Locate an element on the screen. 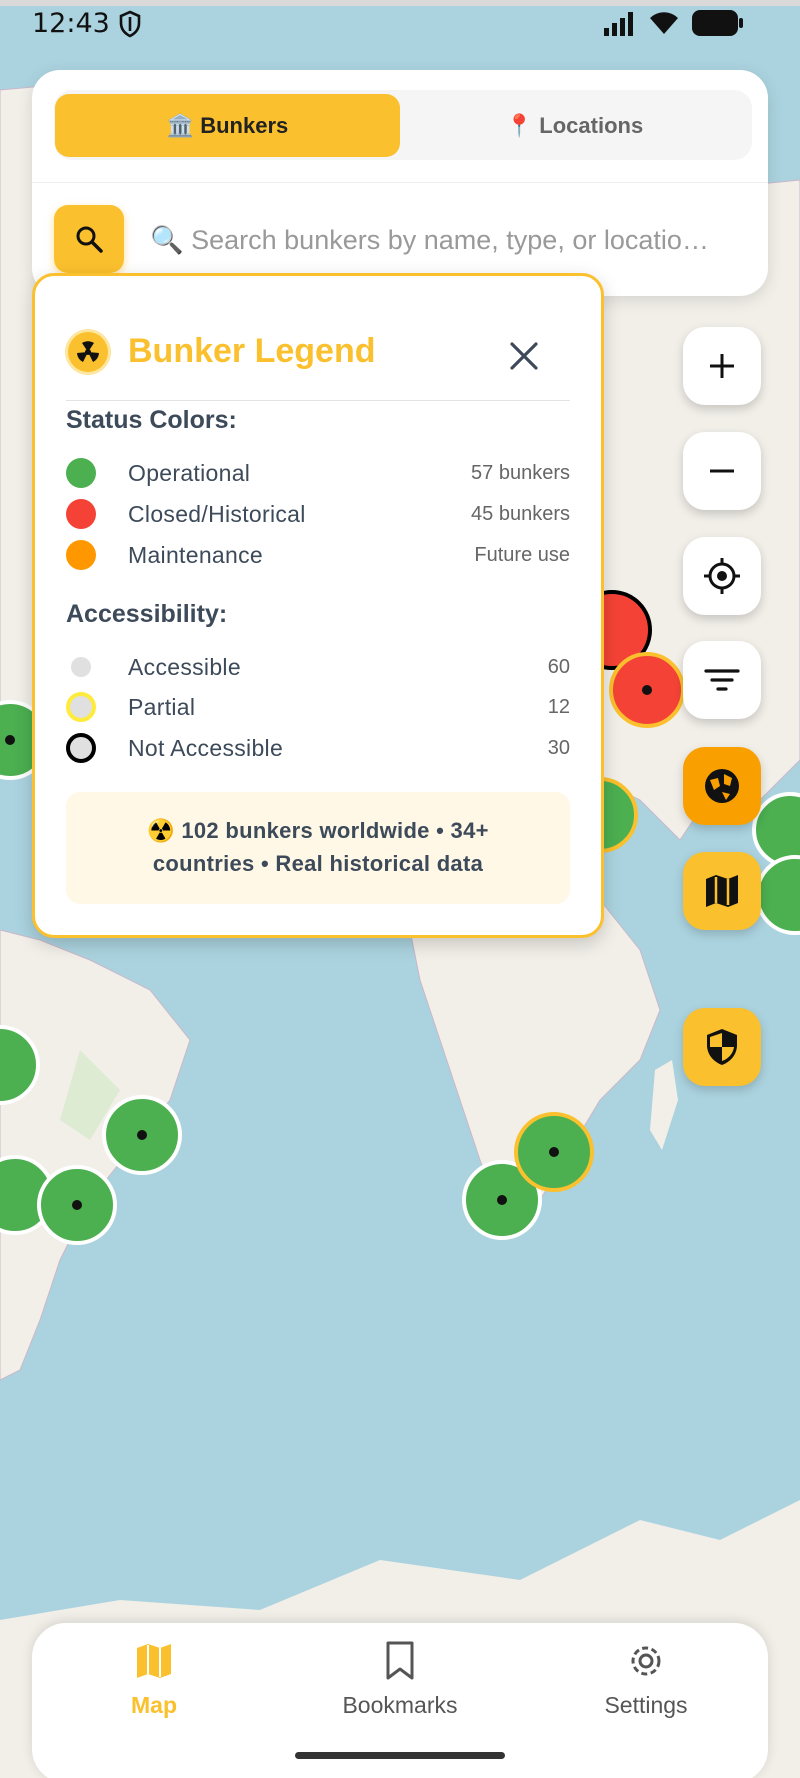 The height and width of the screenshot is (1778, 800). legend-title: Bunker Legend is located at coordinates (252, 351).